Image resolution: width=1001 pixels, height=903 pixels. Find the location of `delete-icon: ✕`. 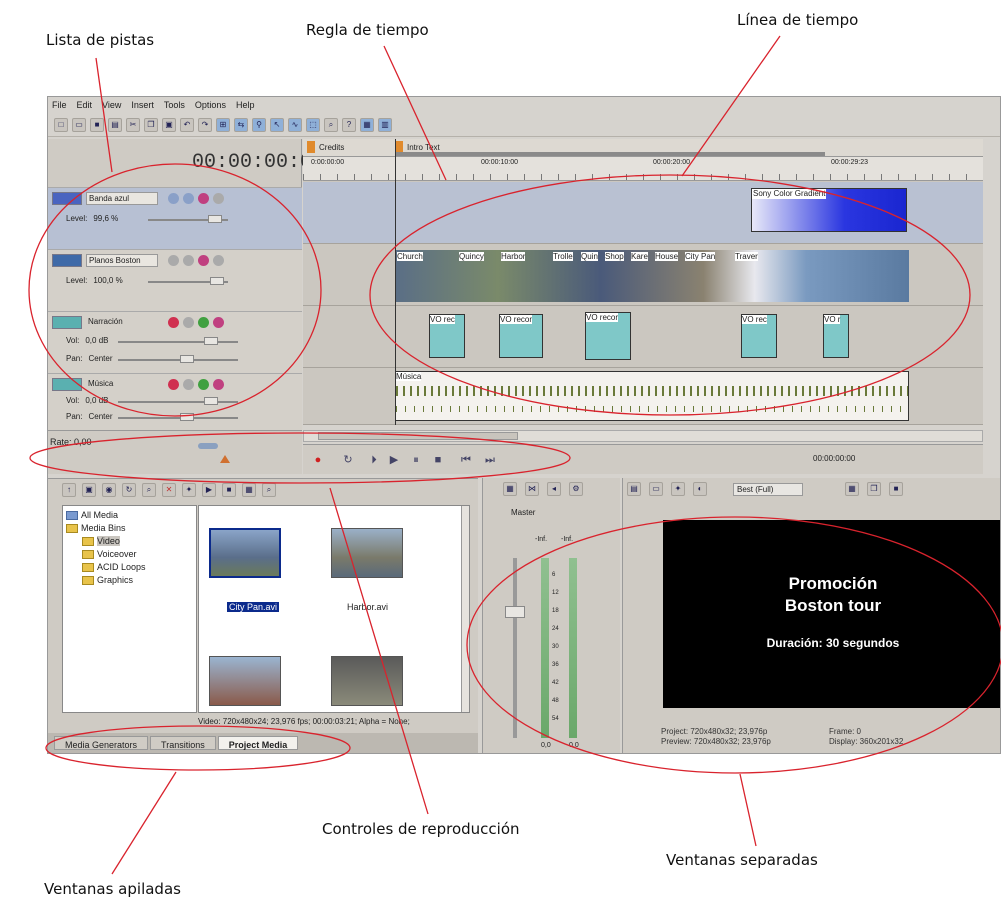

delete-icon: ✕ is located at coordinates (169, 490).